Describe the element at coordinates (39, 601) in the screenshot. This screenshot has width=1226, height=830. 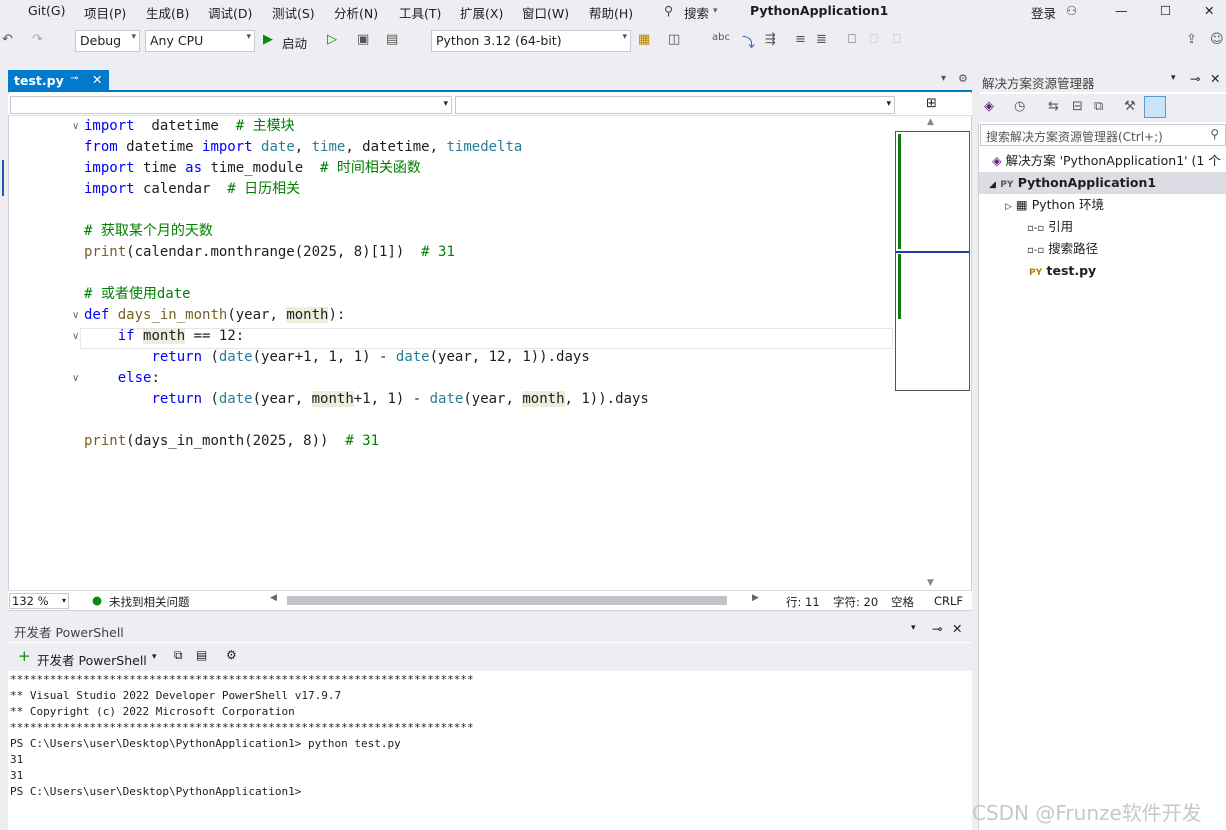
I see `zoom-dropdown: 132 % ▾` at that location.